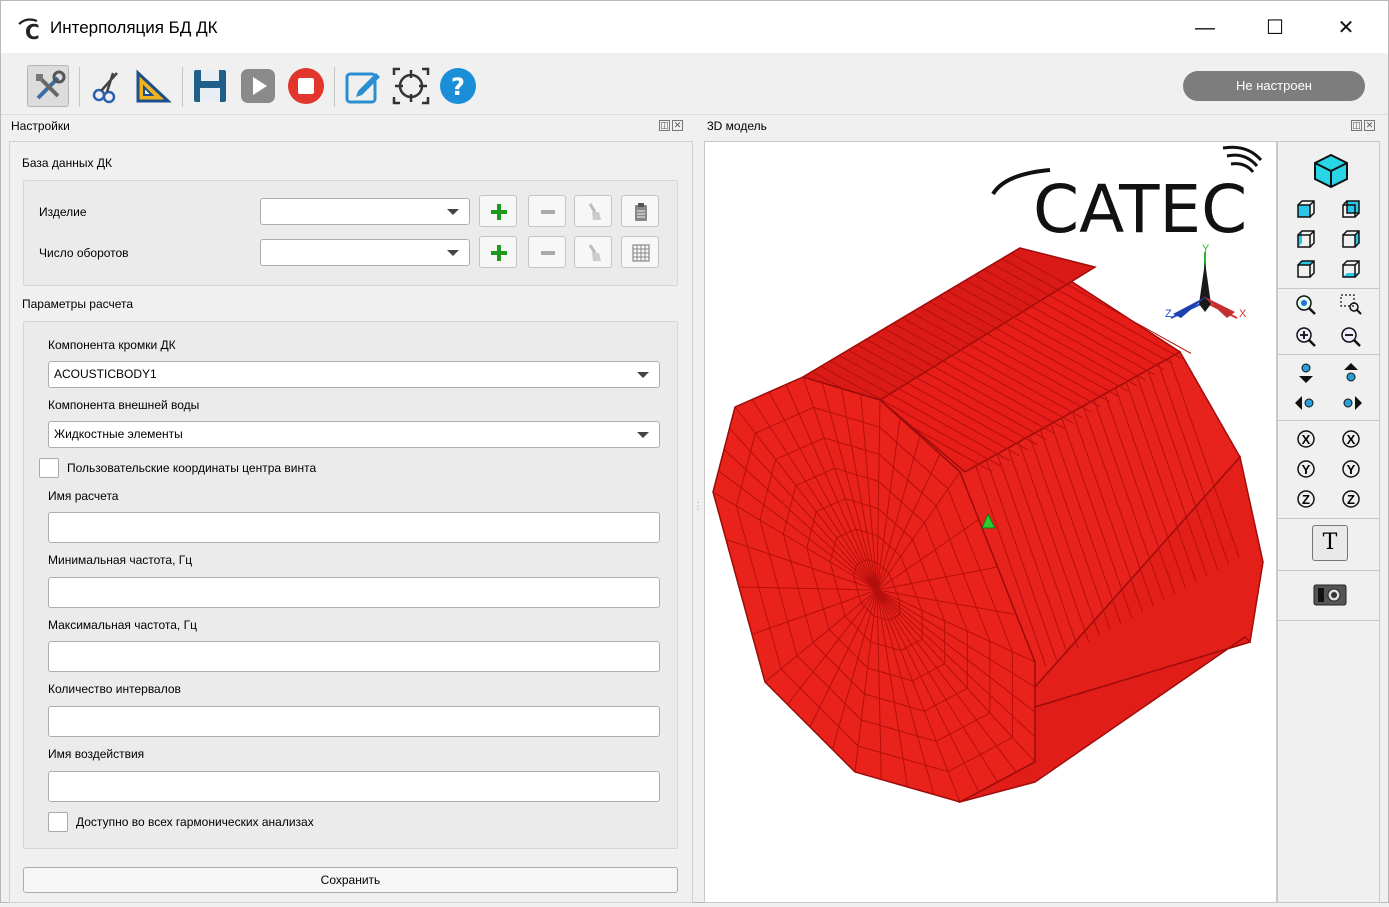  I want to click on cut-button, so click(108, 86).